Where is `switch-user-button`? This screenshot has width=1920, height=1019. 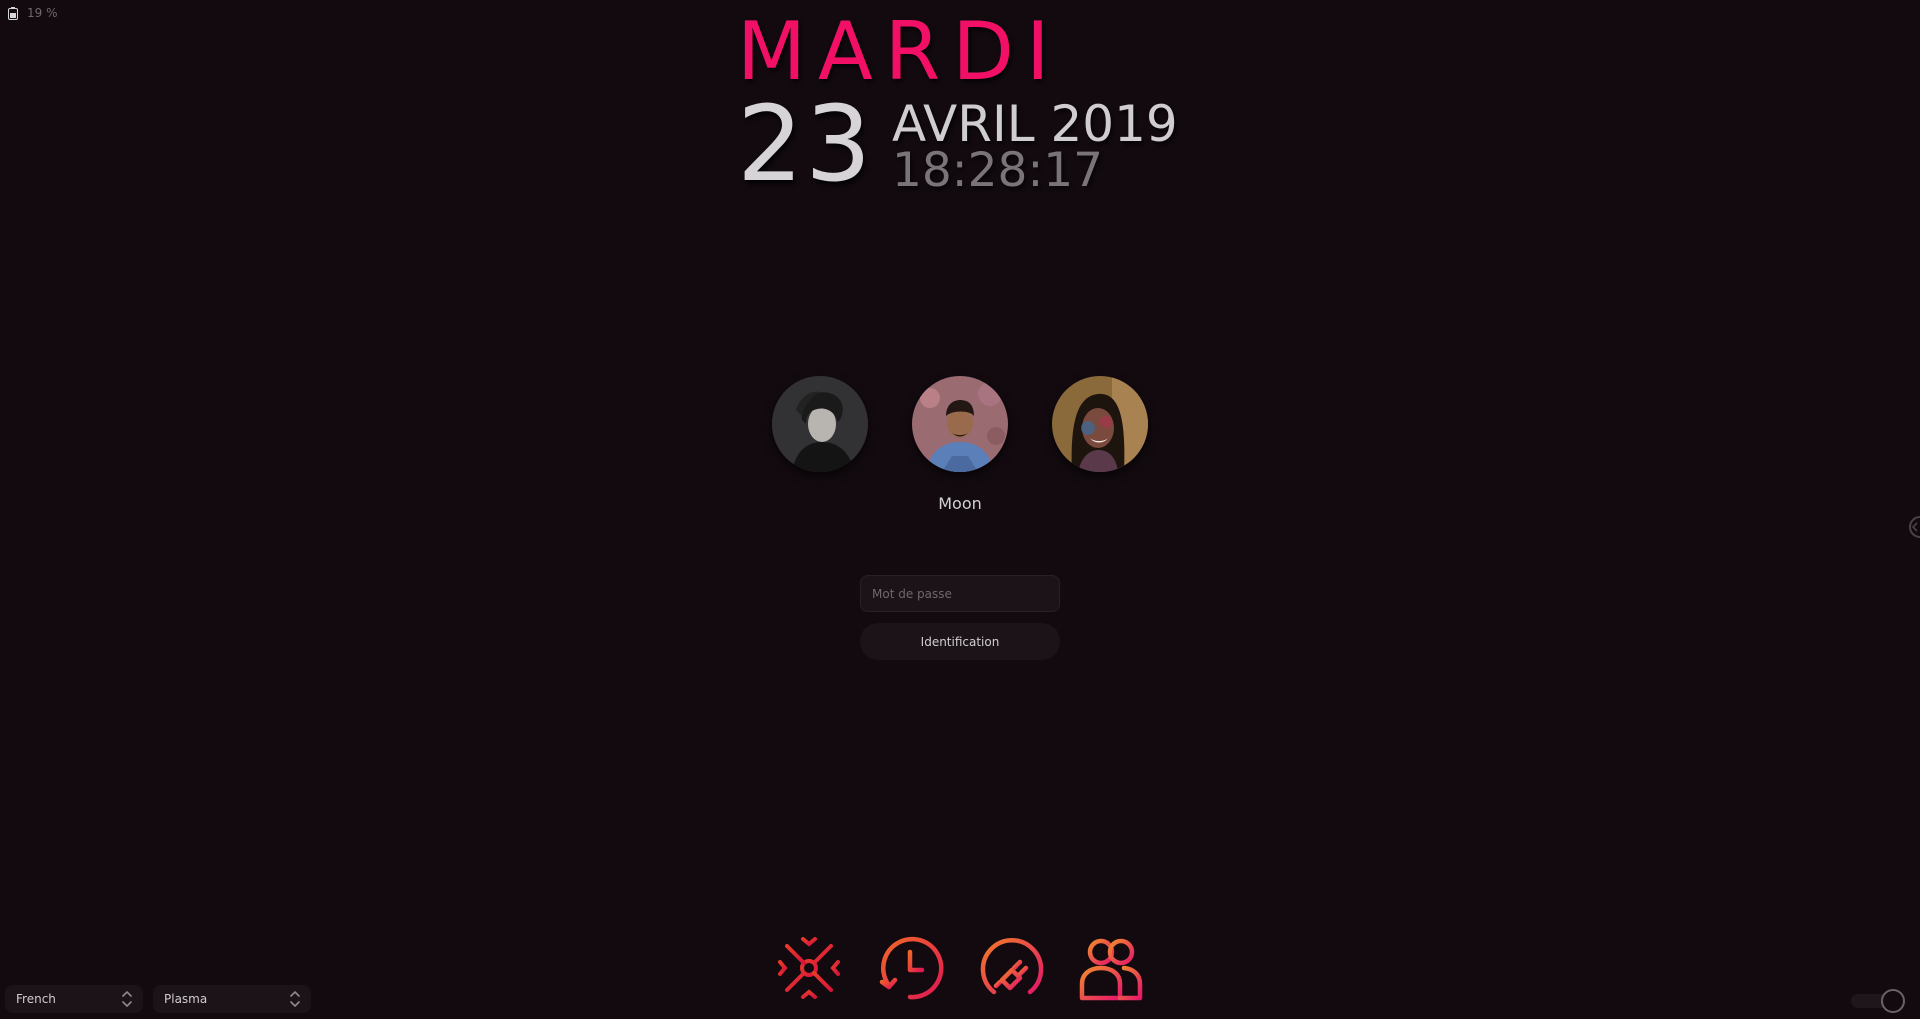 switch-user-button is located at coordinates (1110, 968).